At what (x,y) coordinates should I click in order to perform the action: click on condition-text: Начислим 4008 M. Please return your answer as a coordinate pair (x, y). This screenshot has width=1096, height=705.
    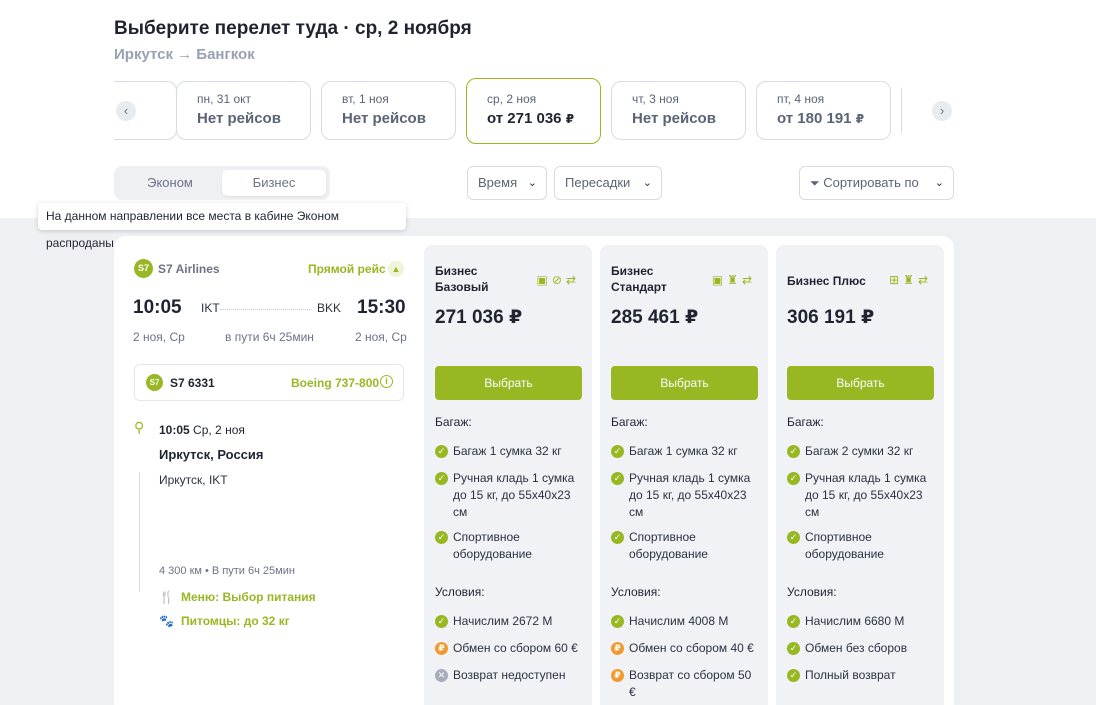
    Looking at the image, I should click on (679, 621).